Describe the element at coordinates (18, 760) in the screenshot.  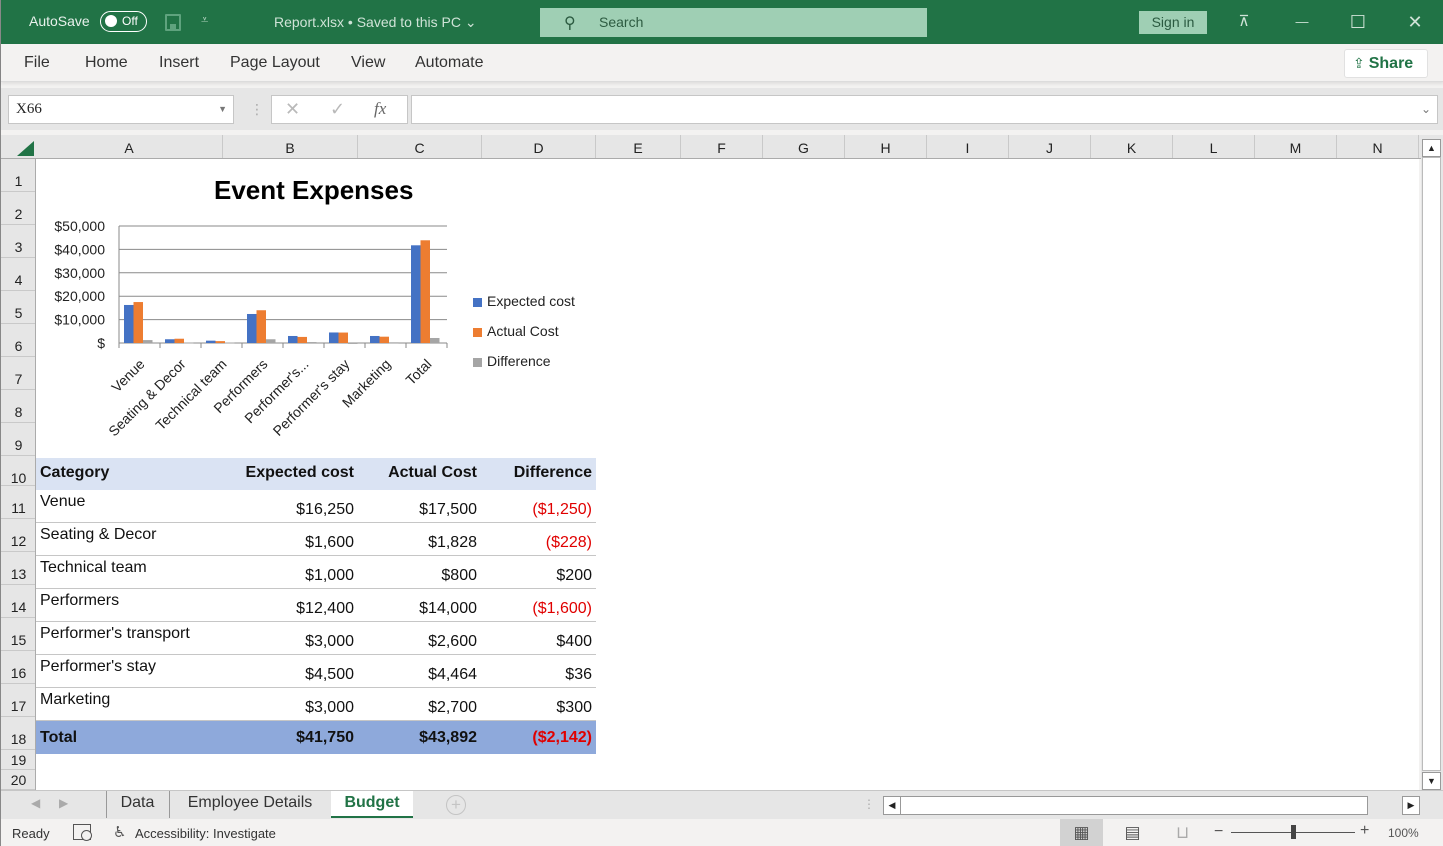
I see `row-header-19: 19` at that location.